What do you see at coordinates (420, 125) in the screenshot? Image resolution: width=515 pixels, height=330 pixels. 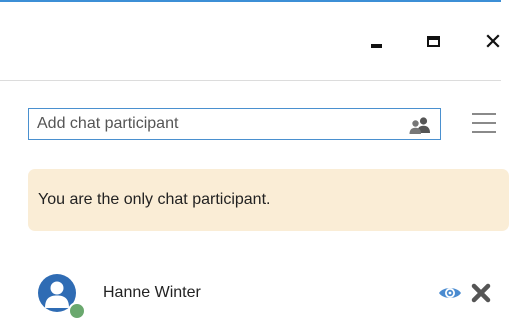 I see `people-icon` at bounding box center [420, 125].